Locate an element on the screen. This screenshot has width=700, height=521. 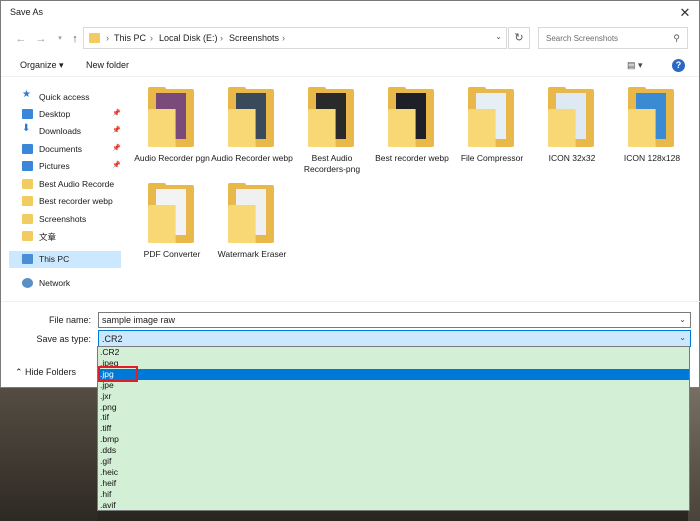
sidebar-item-best-audio-recorde: Best Audio Recorde is located at coordinates (65, 184).